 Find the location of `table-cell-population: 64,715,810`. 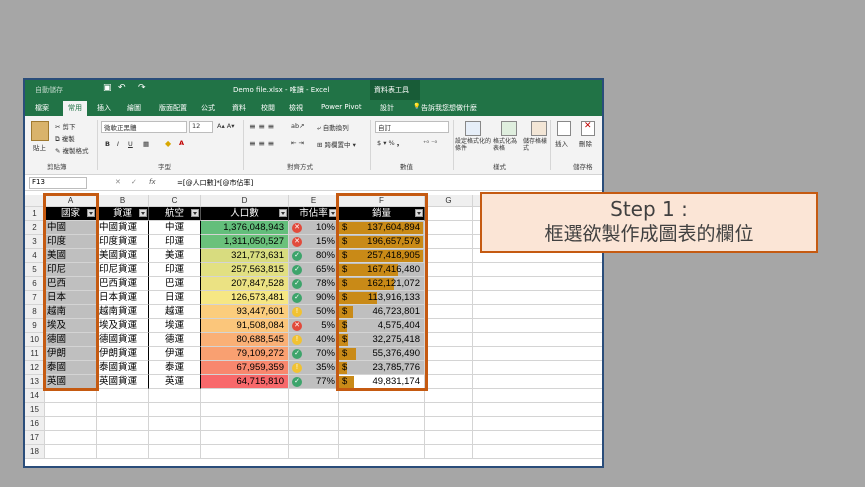

table-cell-population: 64,715,810 is located at coordinates (245, 382).